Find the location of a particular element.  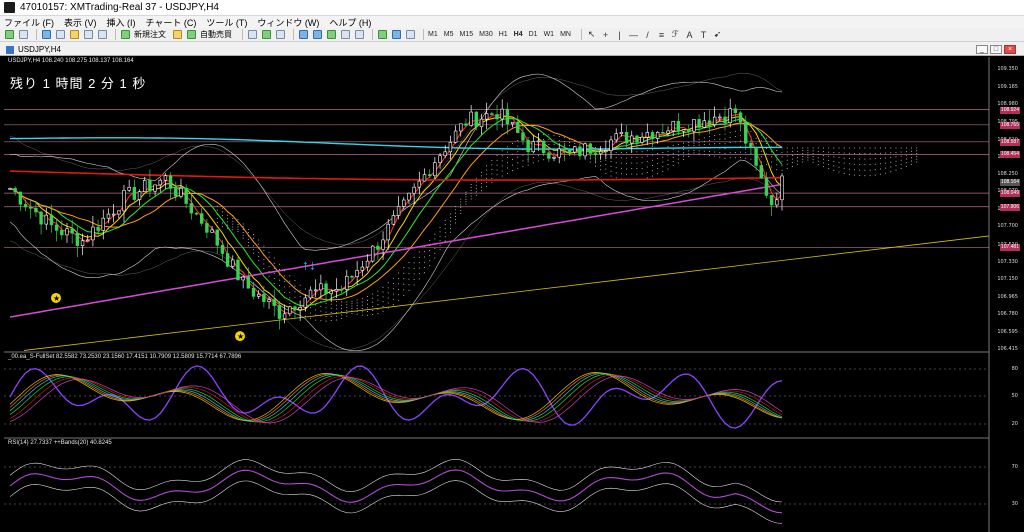

navigator-button is located at coordinates (74, 34).